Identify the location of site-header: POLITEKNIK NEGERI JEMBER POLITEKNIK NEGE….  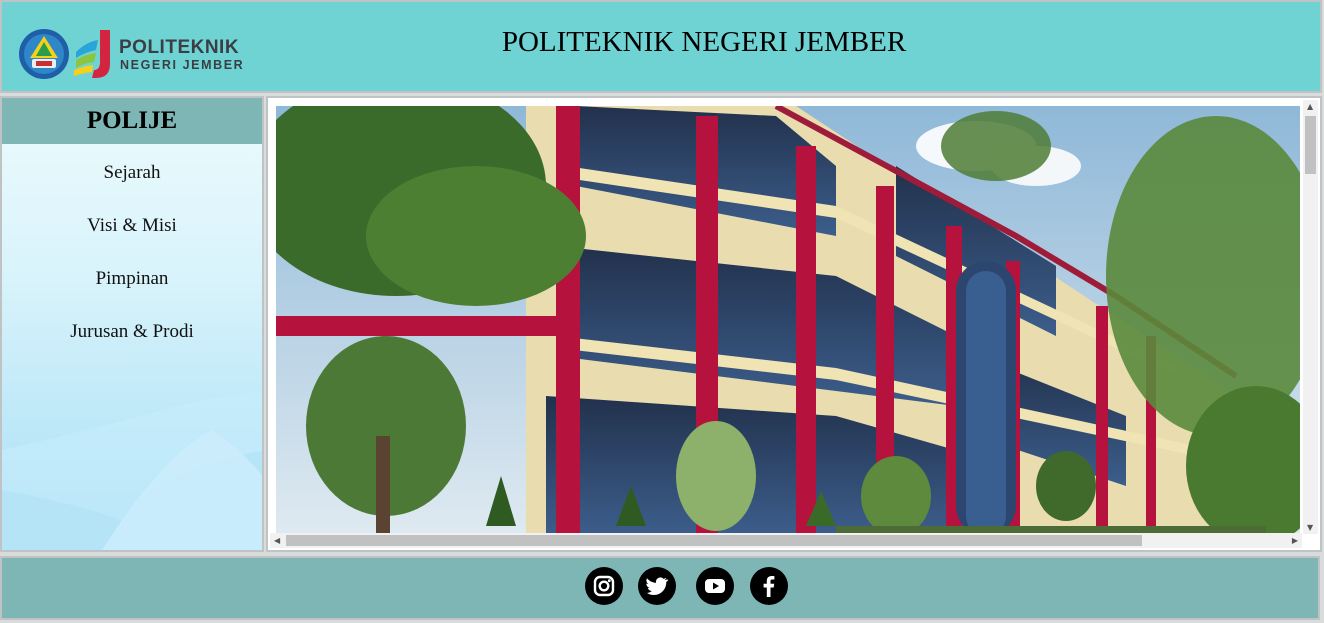
(661, 46).